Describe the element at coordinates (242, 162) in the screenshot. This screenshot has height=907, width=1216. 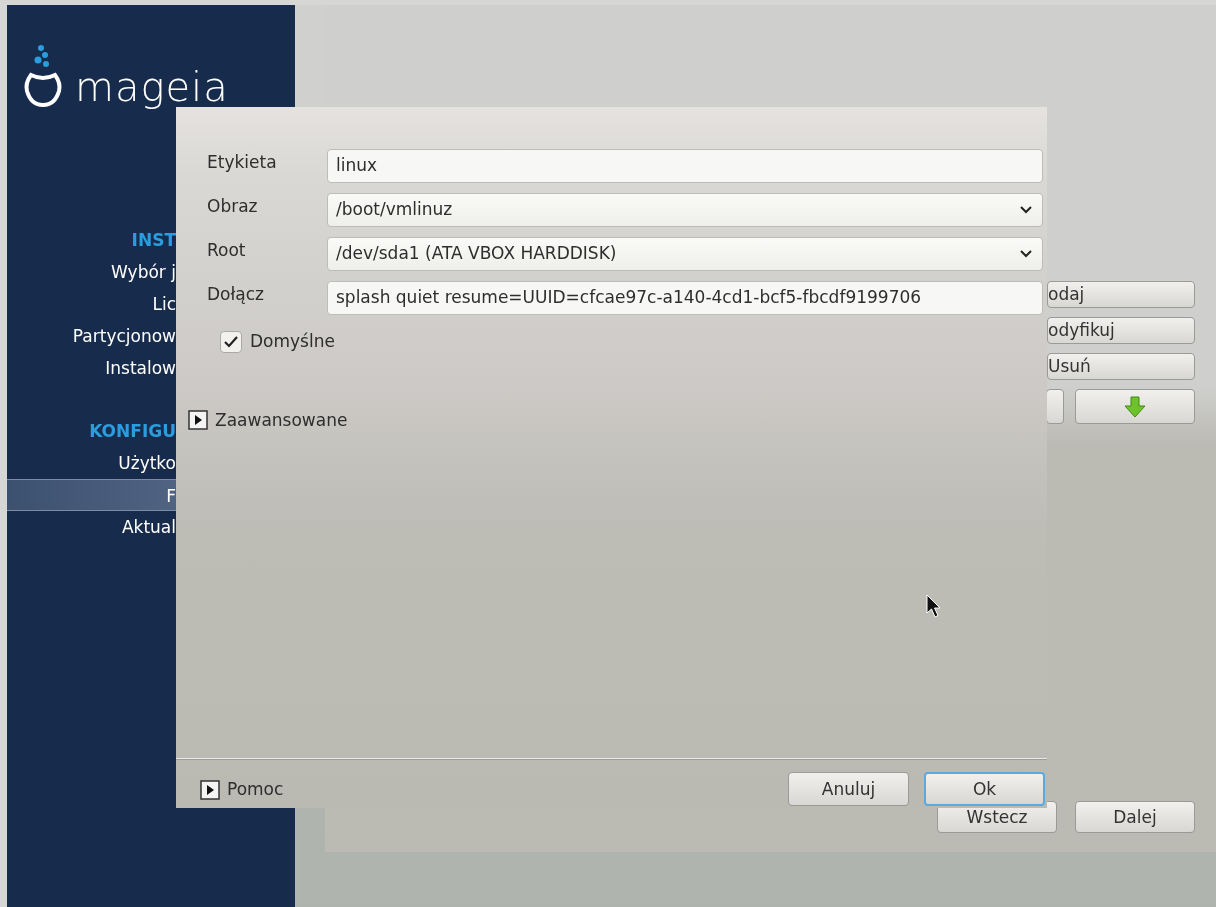
I see `field-label: Etykieta` at that location.